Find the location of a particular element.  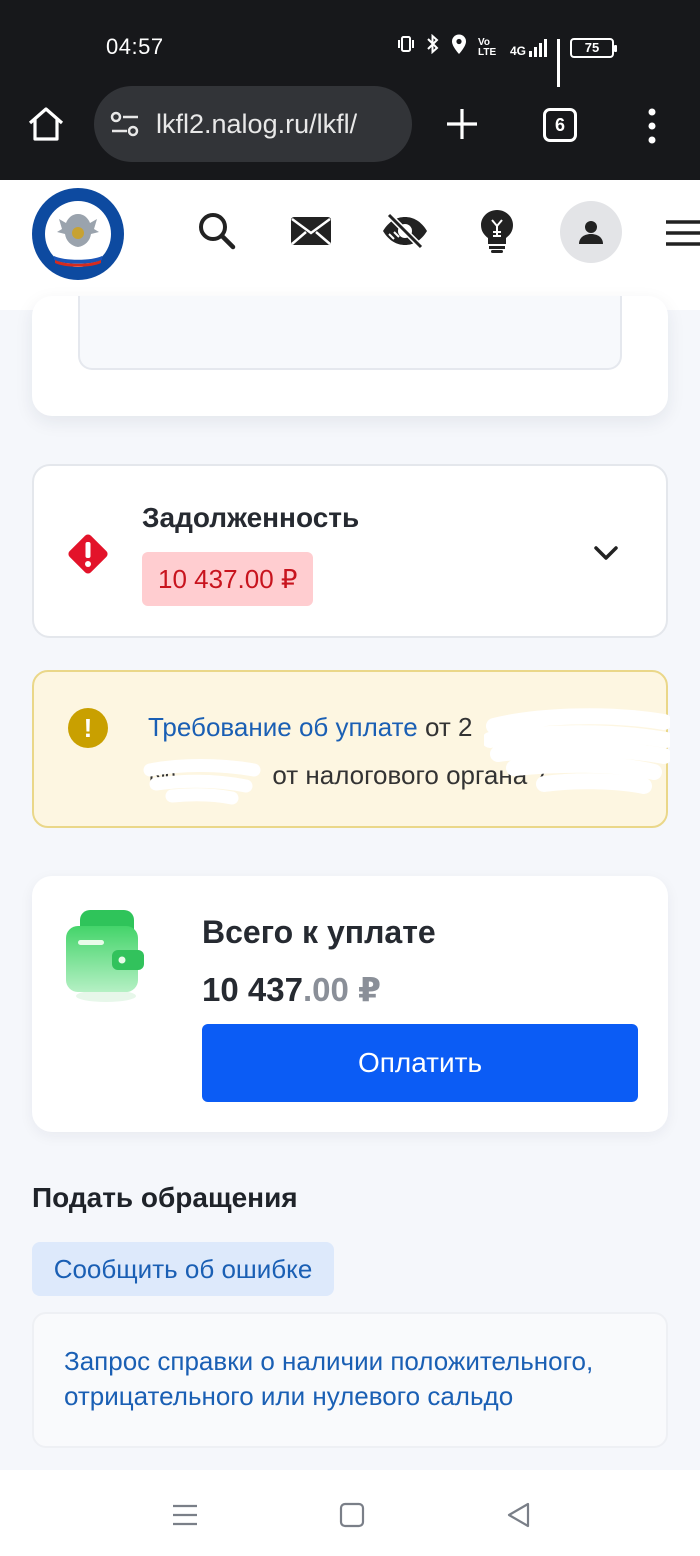

total-payment-card: Всего к уплате 10 437.00 ₽ Оплатить is located at coordinates (350, 1004).